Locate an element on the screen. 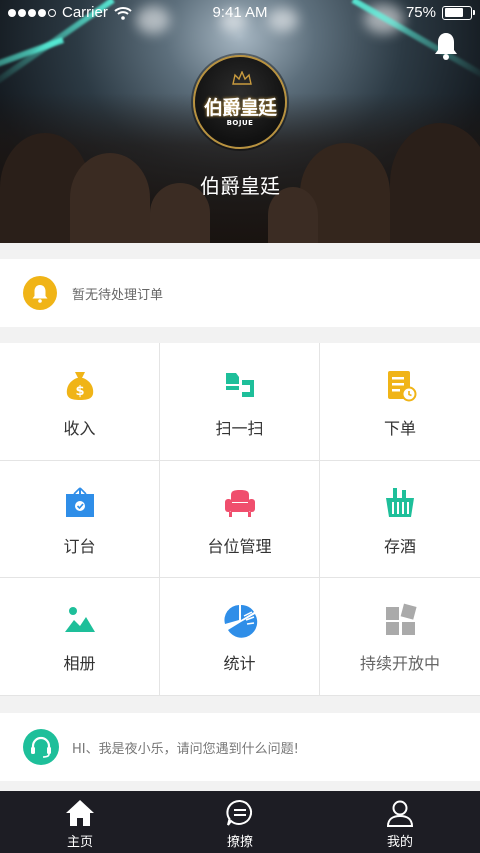  tab-home: 主页 is located at coordinates (80, 822).